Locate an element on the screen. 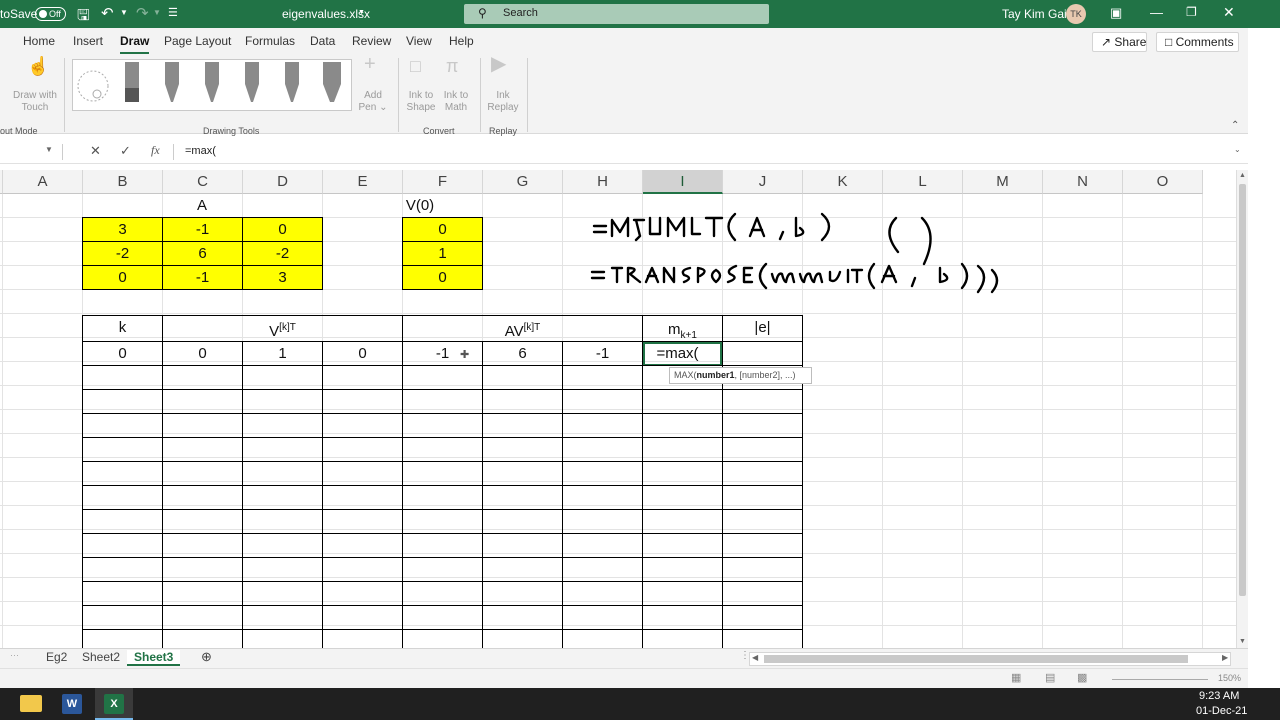 Image resolution: width=1280 pixels, height=720 pixels. column-header-b: B is located at coordinates (123, 182).